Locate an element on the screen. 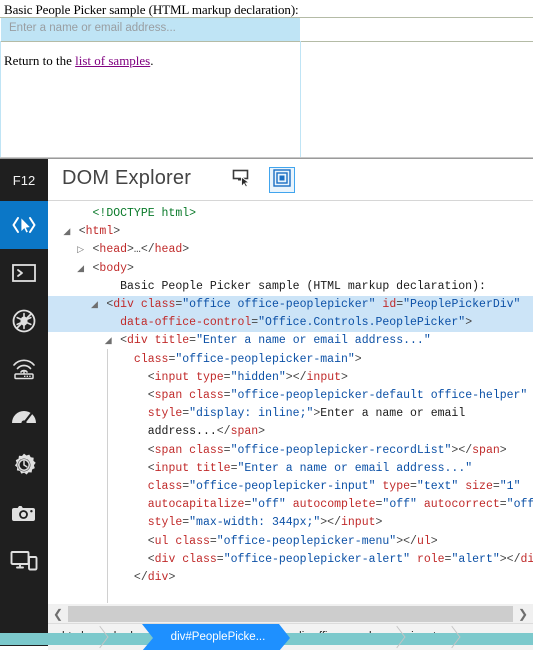 This screenshot has width=533, height=650. twisty-collapsed-icon is located at coordinates (81, 250).